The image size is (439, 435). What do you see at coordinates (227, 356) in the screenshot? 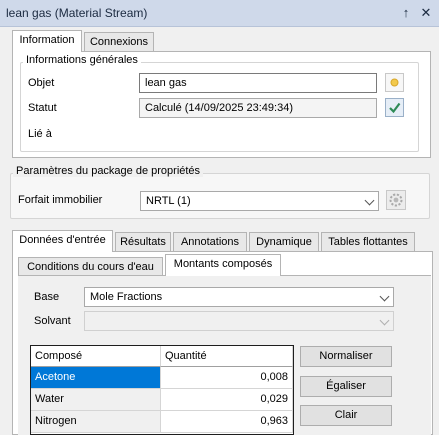
I see `column-header-quantity: Quantité` at bounding box center [227, 356].